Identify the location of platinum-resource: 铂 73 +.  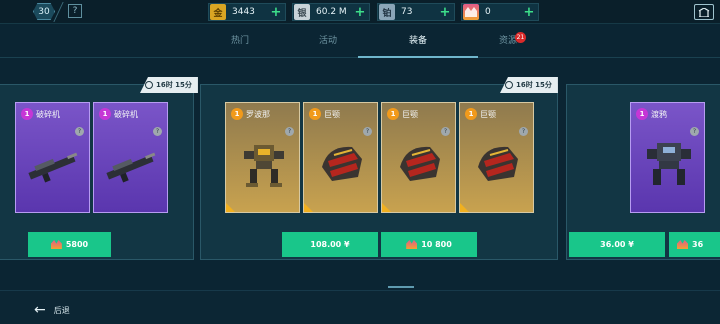
(416, 12).